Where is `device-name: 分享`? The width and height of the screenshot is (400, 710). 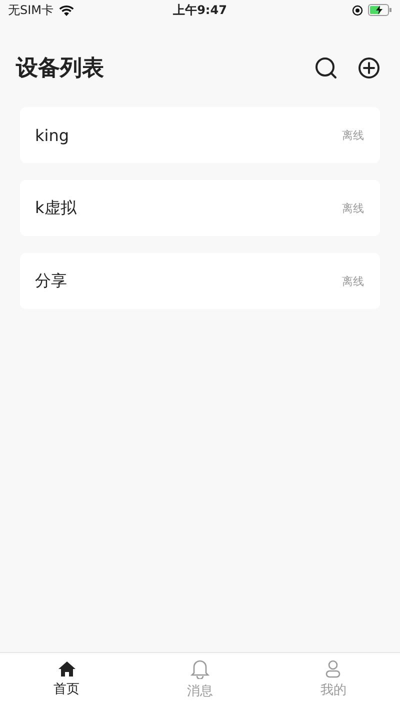
device-name: 分享 is located at coordinates (51, 281).